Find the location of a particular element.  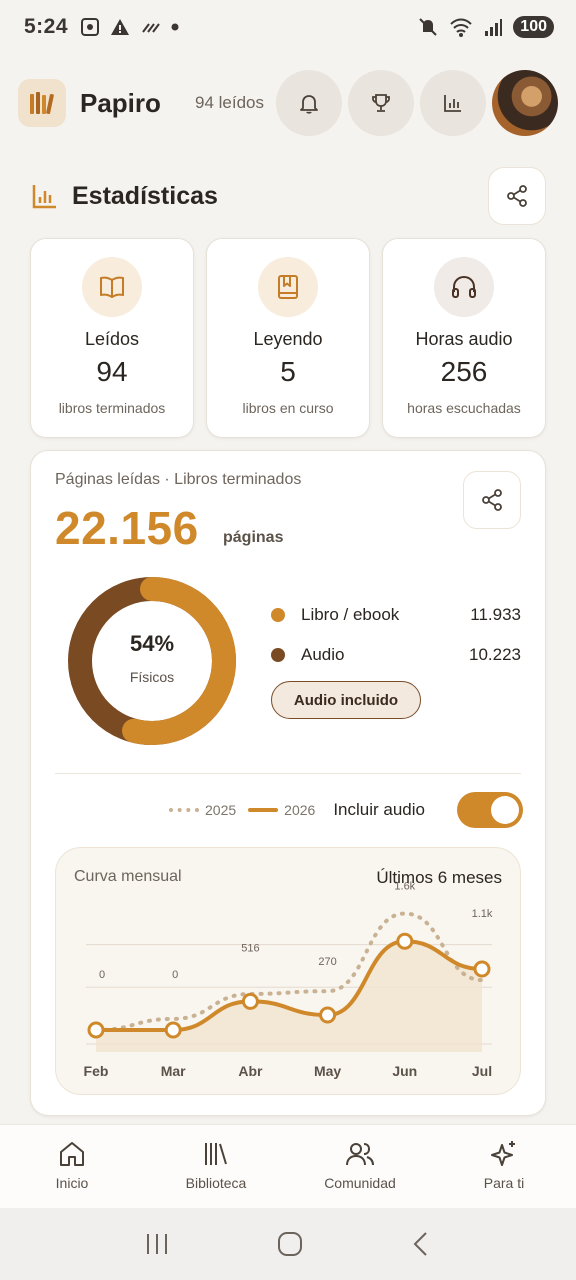

stat-card-reading: Leyendo 5 libros en curso is located at coordinates (288, 338).